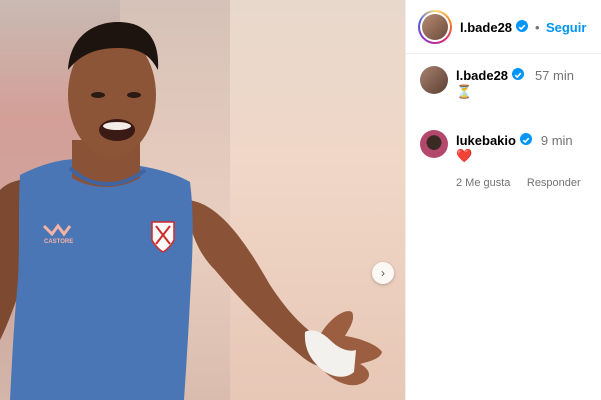 The height and width of the screenshot is (400, 601). I want to click on comment-text: ⏳, so click(464, 91).